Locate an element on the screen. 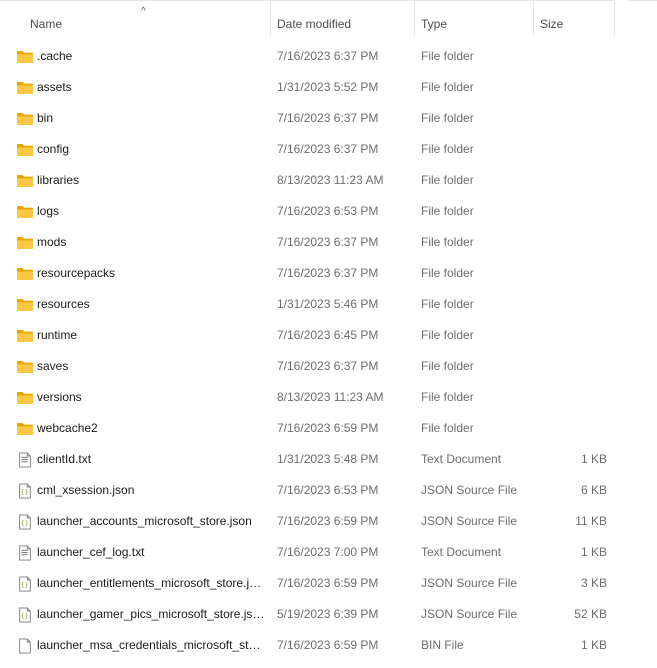 The width and height of the screenshot is (657, 668). file-name: logs is located at coordinates (48, 211).